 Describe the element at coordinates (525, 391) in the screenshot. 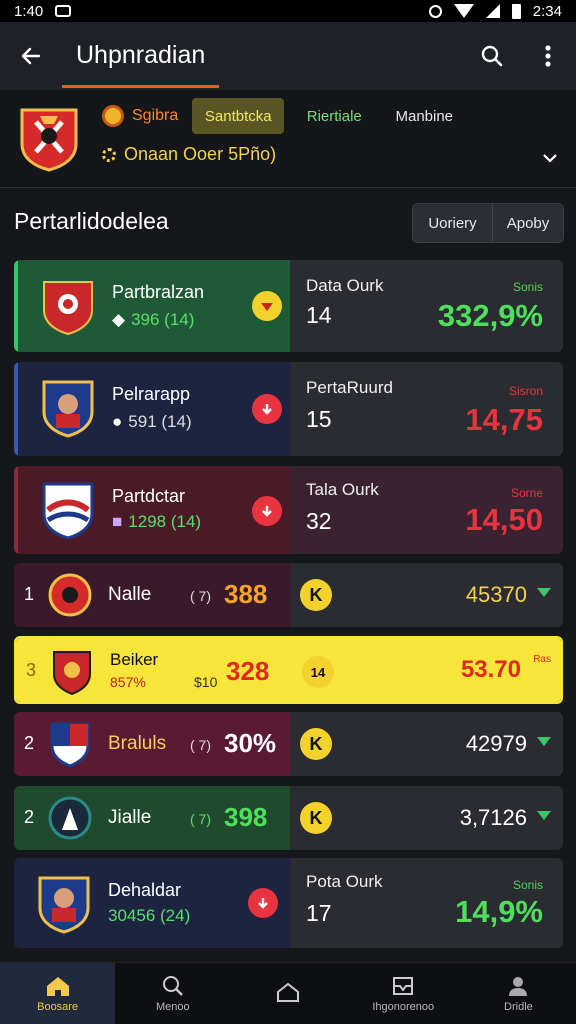

I see `stat-tag: Sisron` at that location.